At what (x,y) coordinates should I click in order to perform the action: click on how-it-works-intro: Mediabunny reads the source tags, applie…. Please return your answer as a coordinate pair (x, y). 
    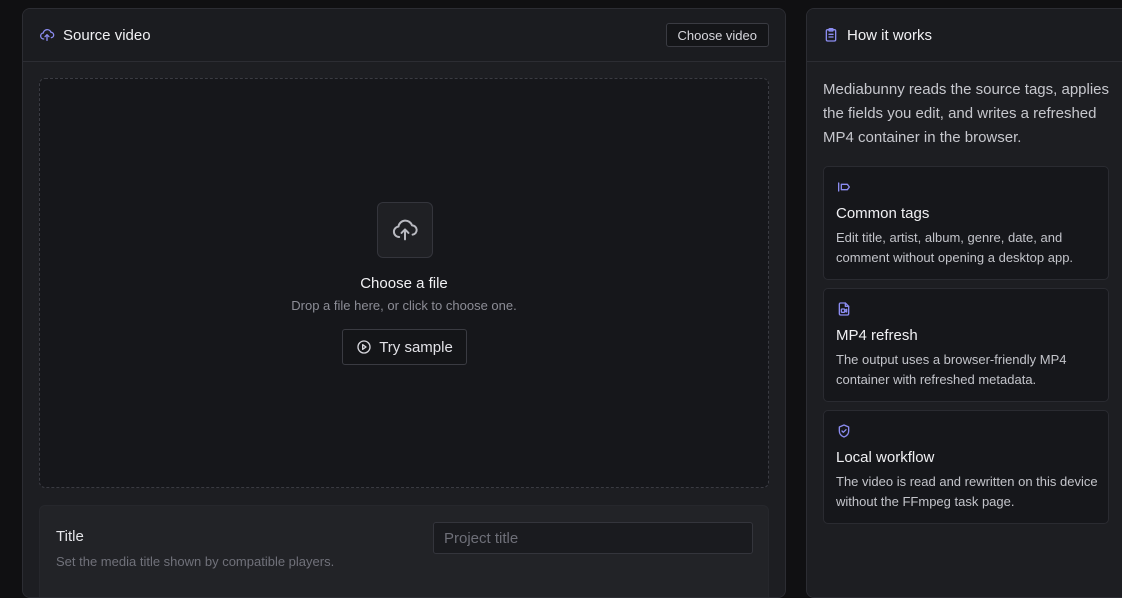
    Looking at the image, I should click on (966, 113).